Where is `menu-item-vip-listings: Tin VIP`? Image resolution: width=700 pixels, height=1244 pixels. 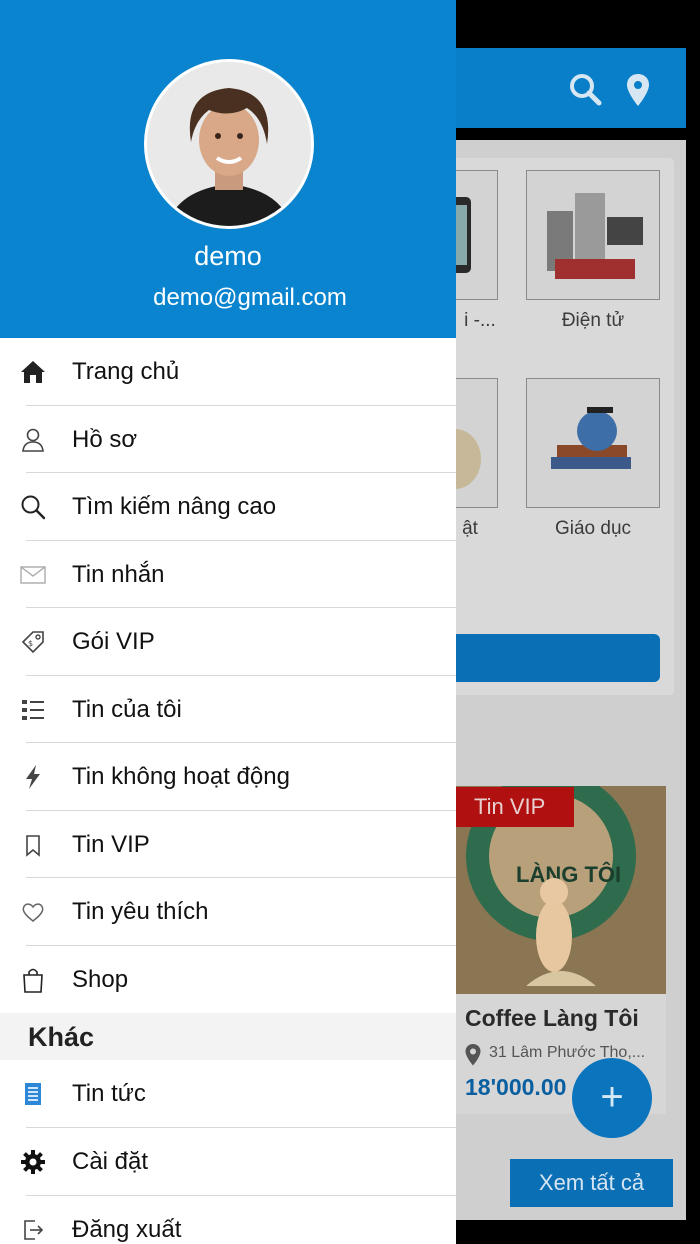 menu-item-vip-listings: Tin VIP is located at coordinates (228, 844).